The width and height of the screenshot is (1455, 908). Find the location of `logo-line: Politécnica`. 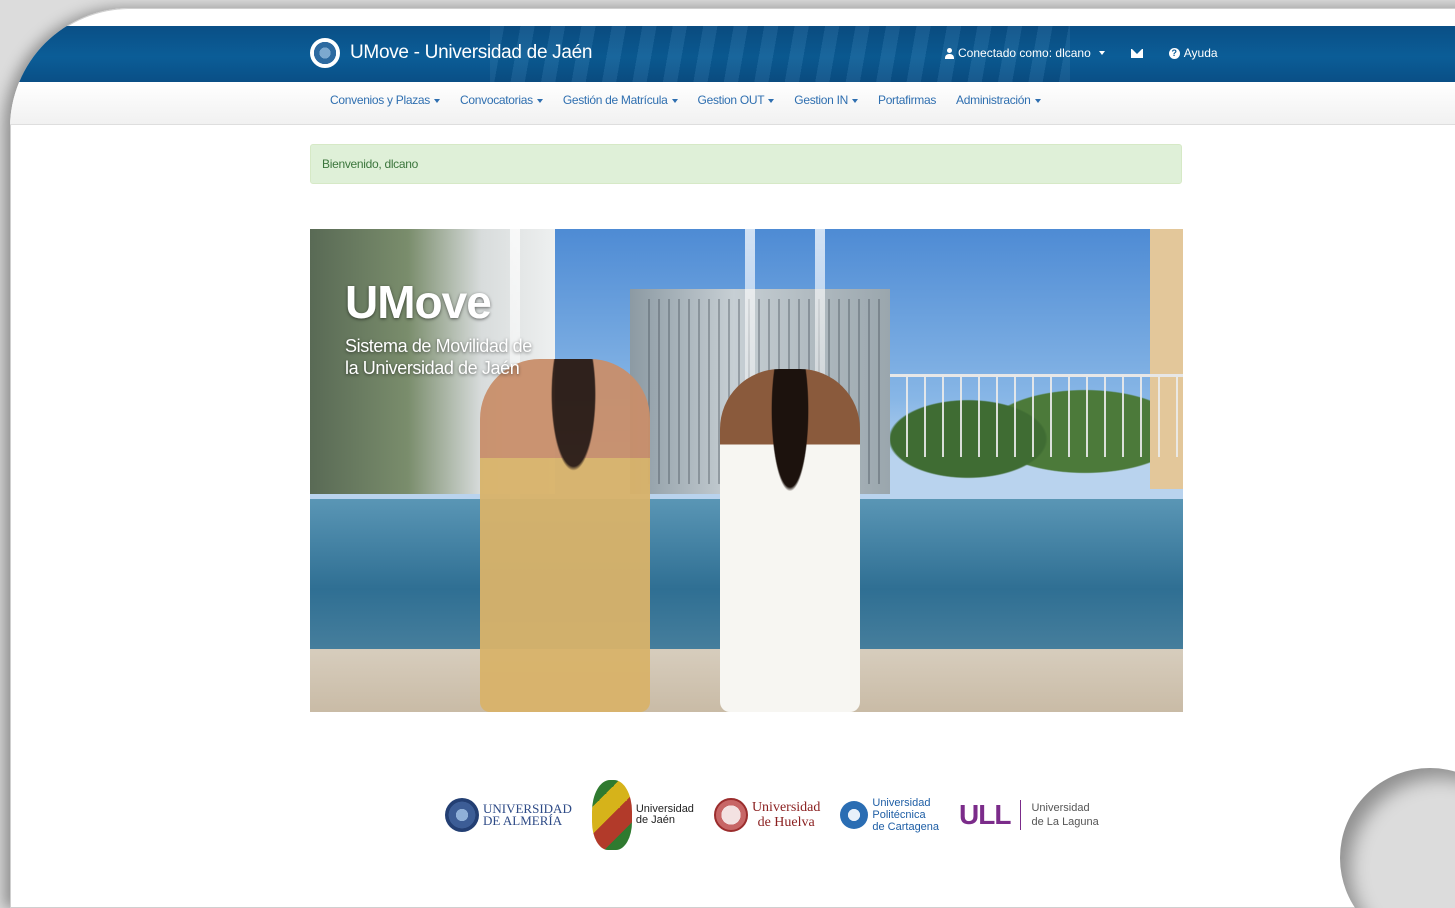

logo-line: Politécnica is located at coordinates (899, 815).